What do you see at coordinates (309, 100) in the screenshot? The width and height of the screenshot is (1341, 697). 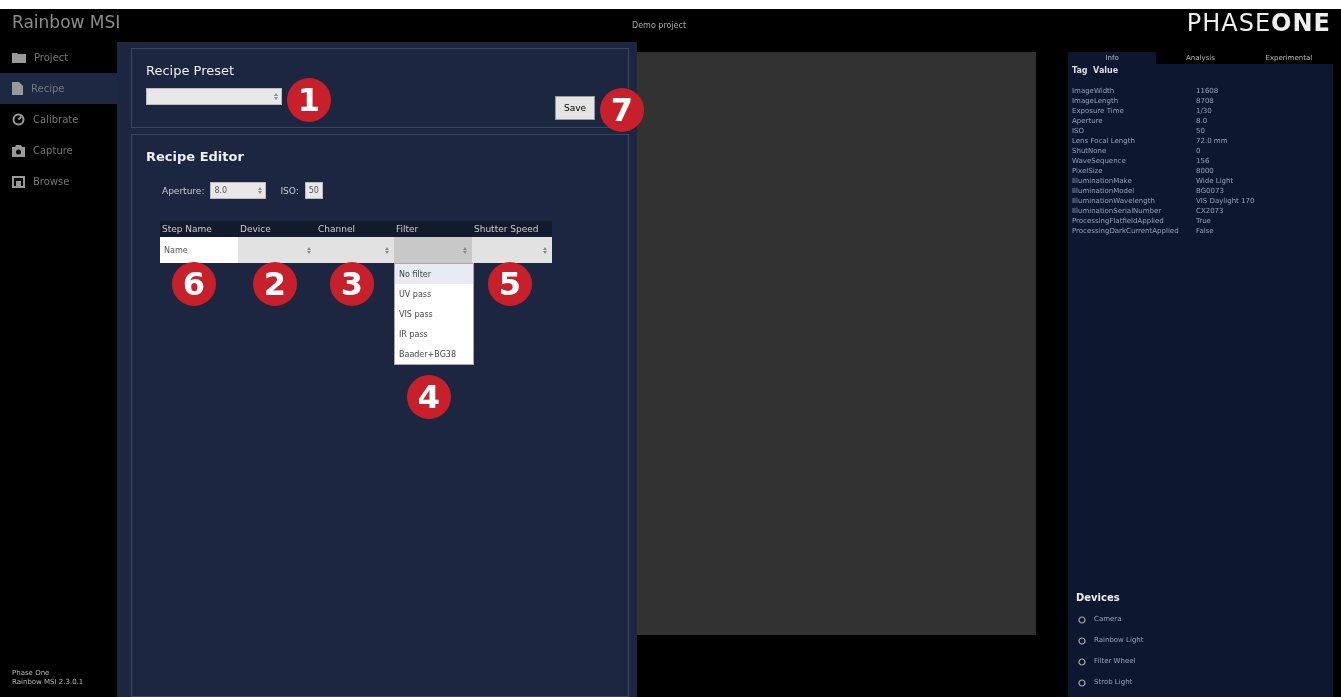 I see `callout-number: 1` at bounding box center [309, 100].